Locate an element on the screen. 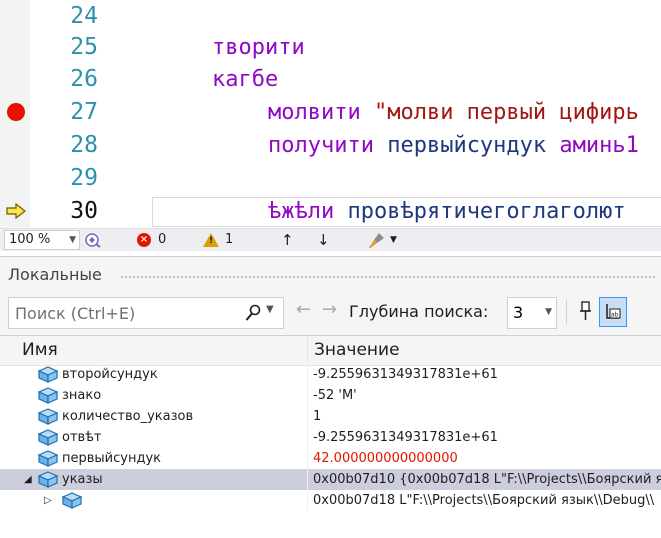 The image size is (661, 538). hex-display-toggle-button: ab is located at coordinates (613, 312).